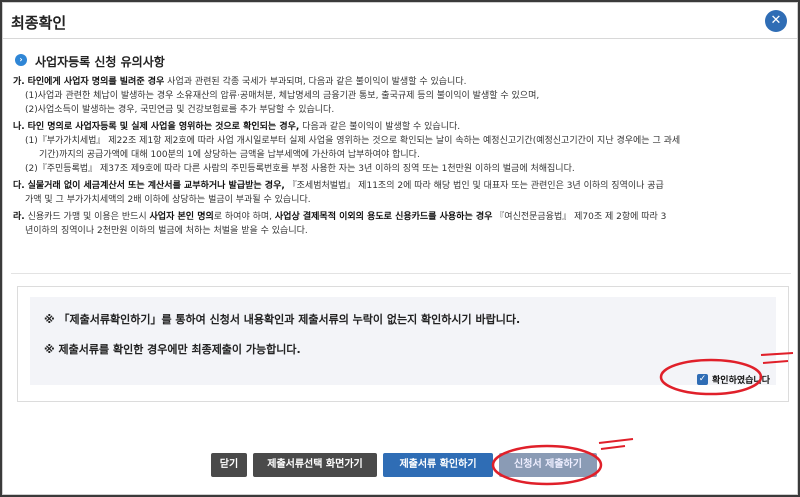 The height and width of the screenshot is (497, 800). I want to click on close-icon: ✕, so click(776, 21).